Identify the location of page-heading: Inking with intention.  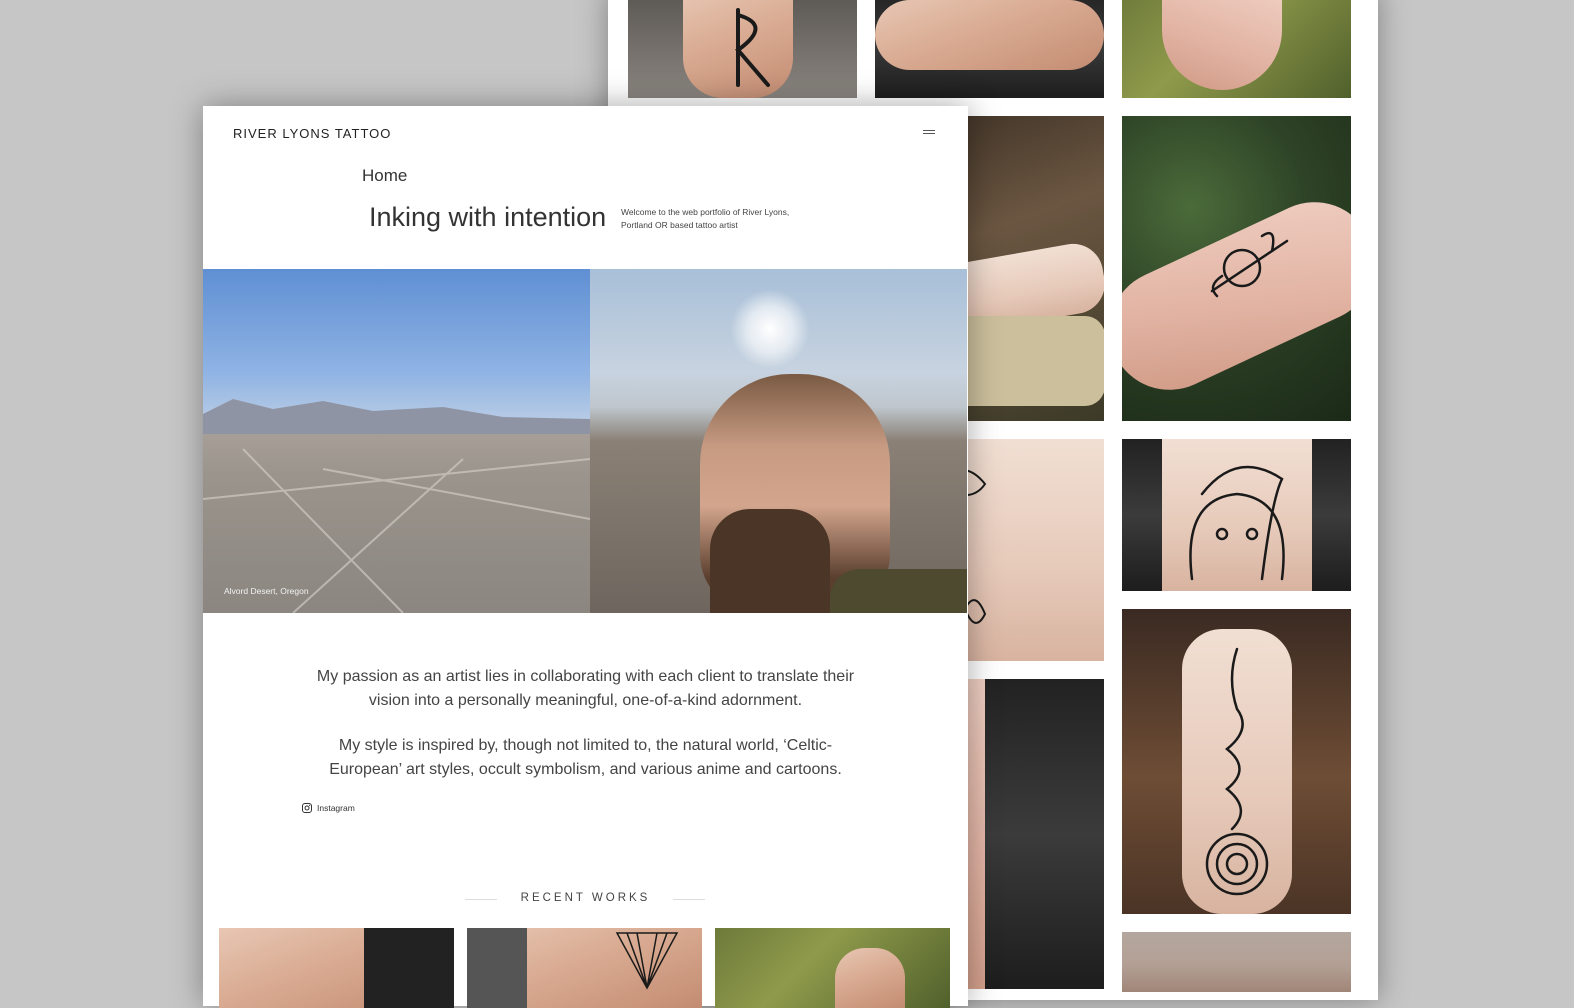
(488, 217).